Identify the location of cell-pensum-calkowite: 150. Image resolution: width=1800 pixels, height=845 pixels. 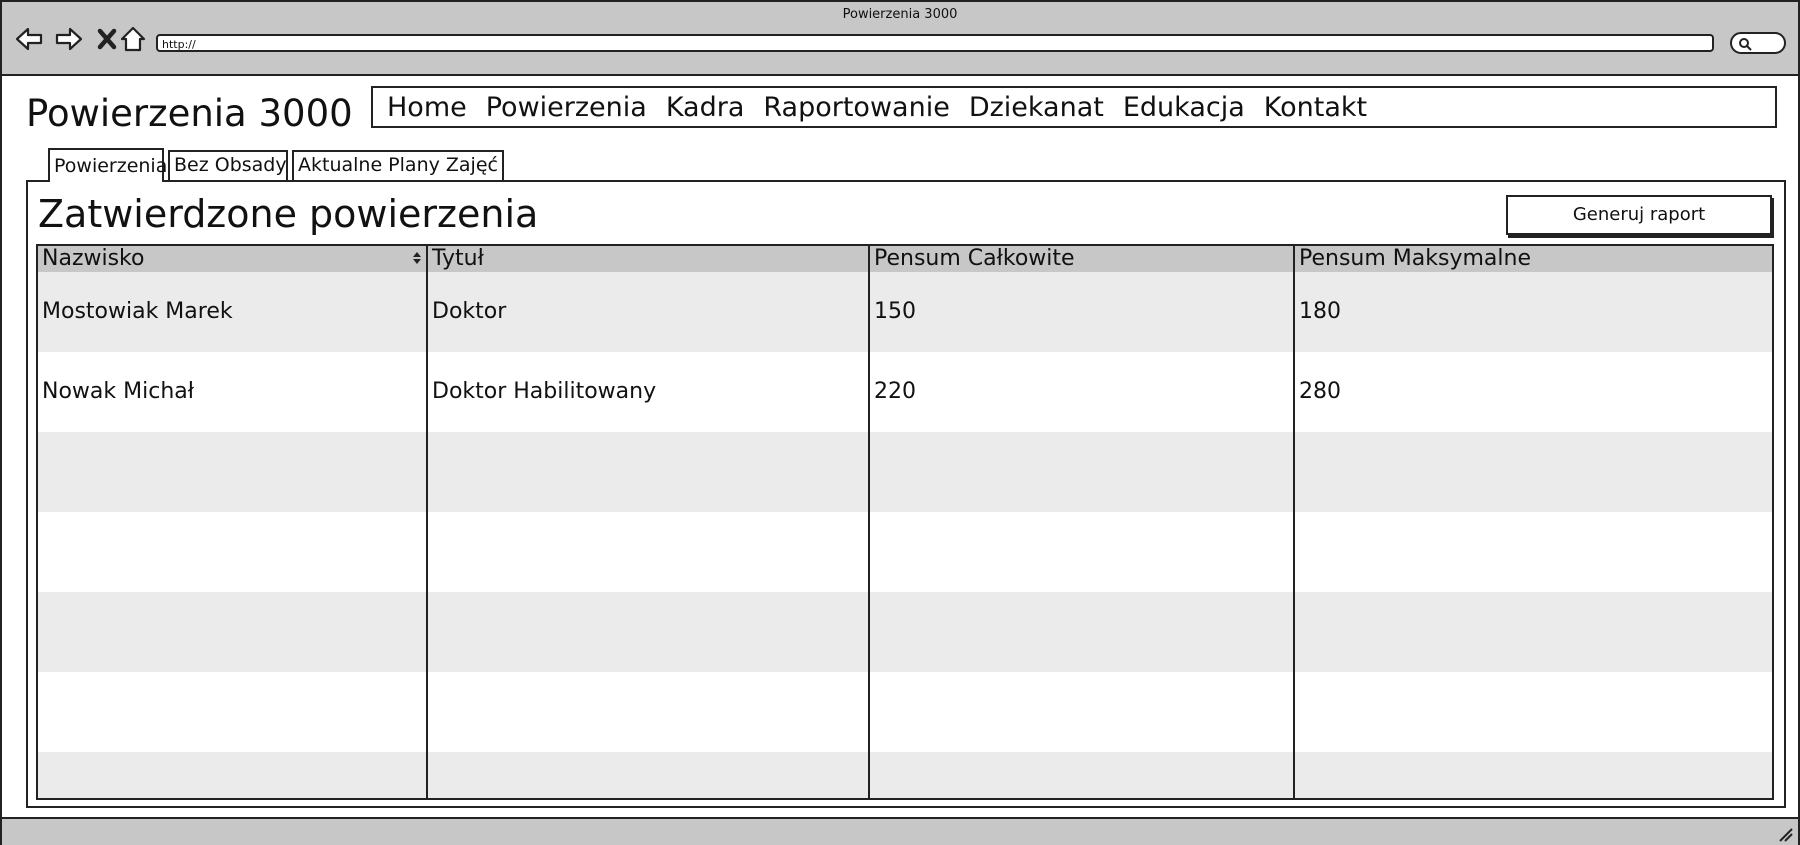
(895, 311).